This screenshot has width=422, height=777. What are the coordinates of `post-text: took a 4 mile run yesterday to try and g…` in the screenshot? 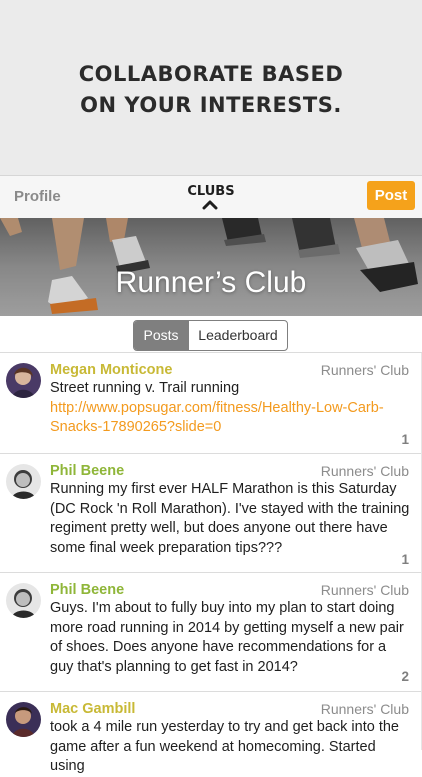 It's located at (224, 746).